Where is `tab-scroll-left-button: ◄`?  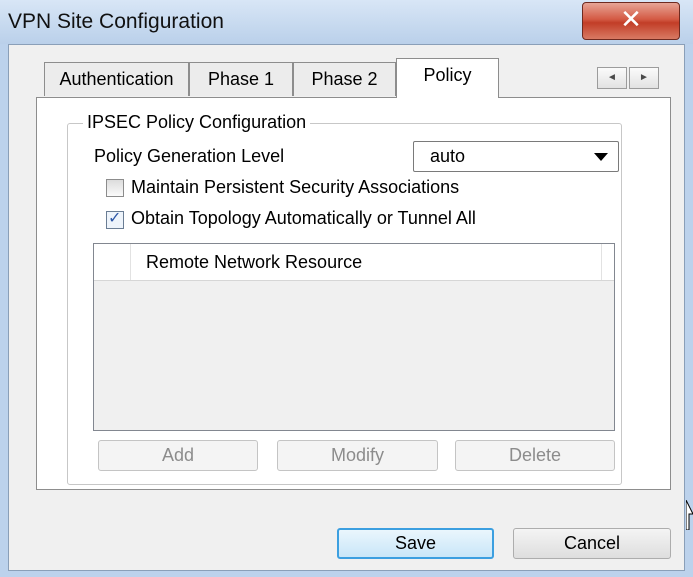 tab-scroll-left-button: ◄ is located at coordinates (612, 78).